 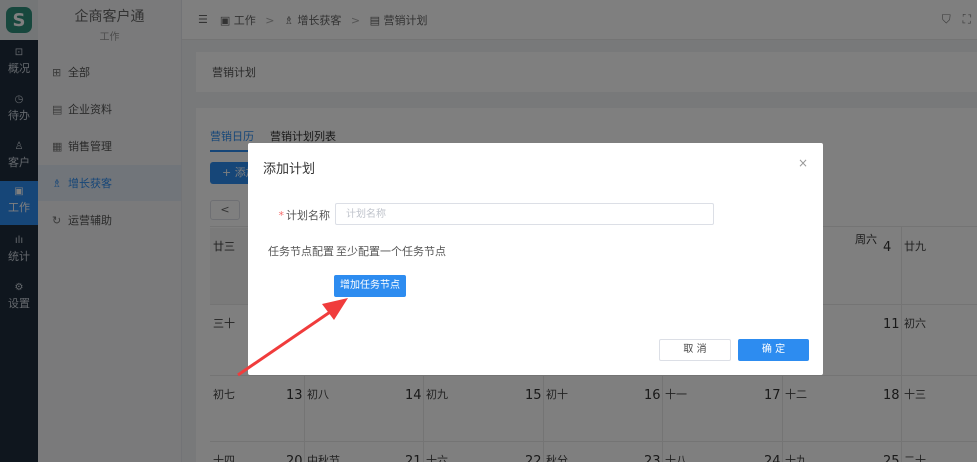 I want to click on annotation-arrow, so click(x=292, y=337).